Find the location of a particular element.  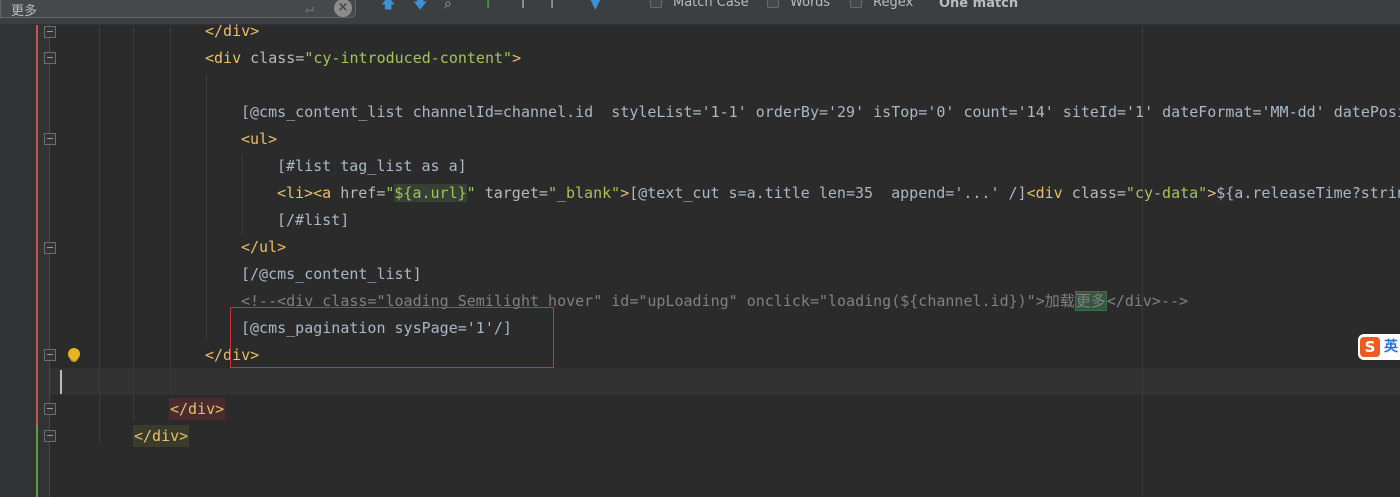

interpolation-token: ${a.url} is located at coordinates (430, 193).